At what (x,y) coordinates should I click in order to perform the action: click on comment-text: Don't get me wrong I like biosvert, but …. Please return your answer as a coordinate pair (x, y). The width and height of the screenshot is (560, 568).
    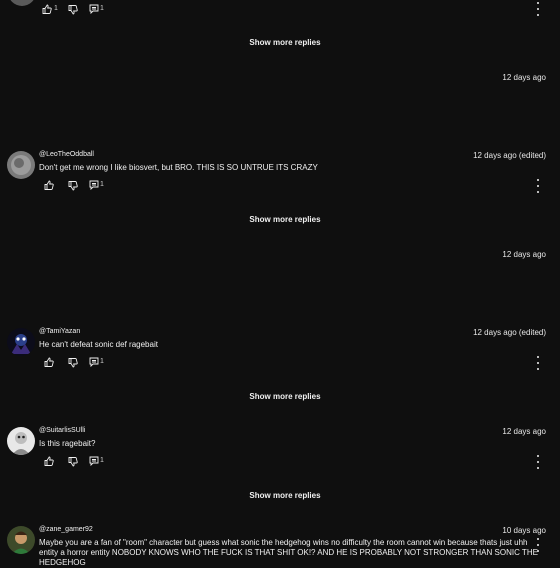
    Looking at the image, I should click on (178, 167).